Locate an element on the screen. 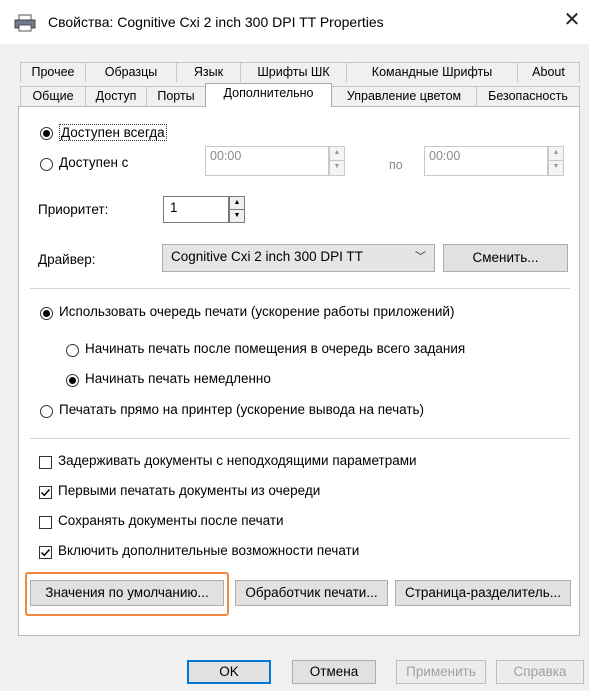 This screenshot has height=691, width=589. radio-start-after-spooled is located at coordinates (72, 350).